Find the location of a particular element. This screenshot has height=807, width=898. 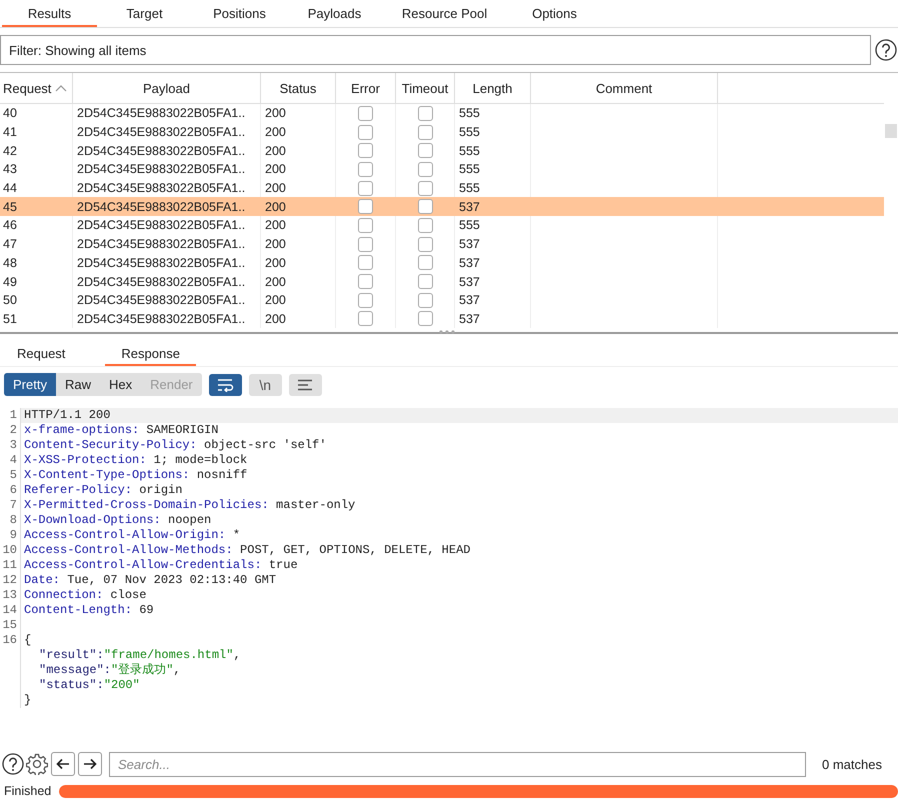

code-text: X-XSS-Protection: 1; mode=block is located at coordinates (136, 460).